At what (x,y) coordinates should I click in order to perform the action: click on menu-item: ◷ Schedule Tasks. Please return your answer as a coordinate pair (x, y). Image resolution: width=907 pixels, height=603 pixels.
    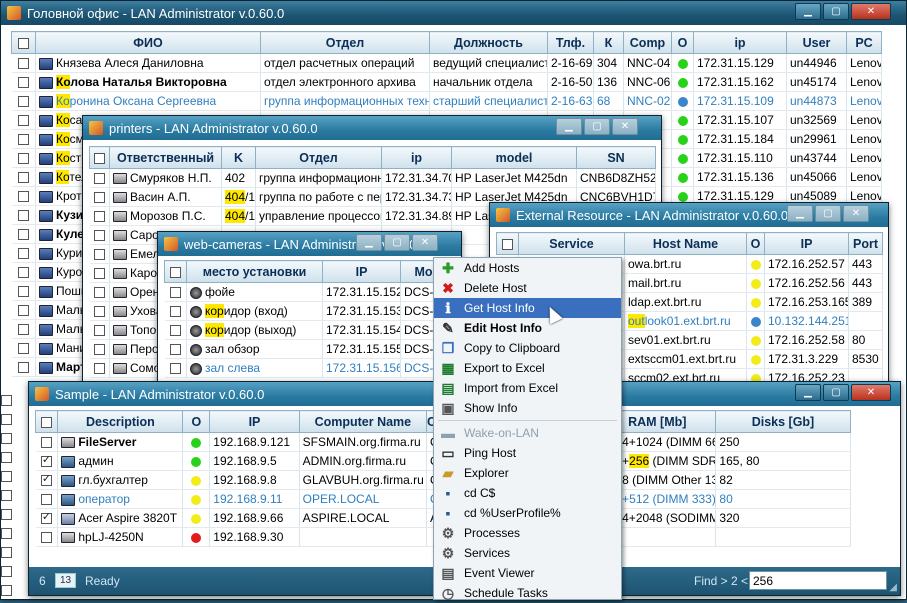
    Looking at the image, I should click on (527, 593).